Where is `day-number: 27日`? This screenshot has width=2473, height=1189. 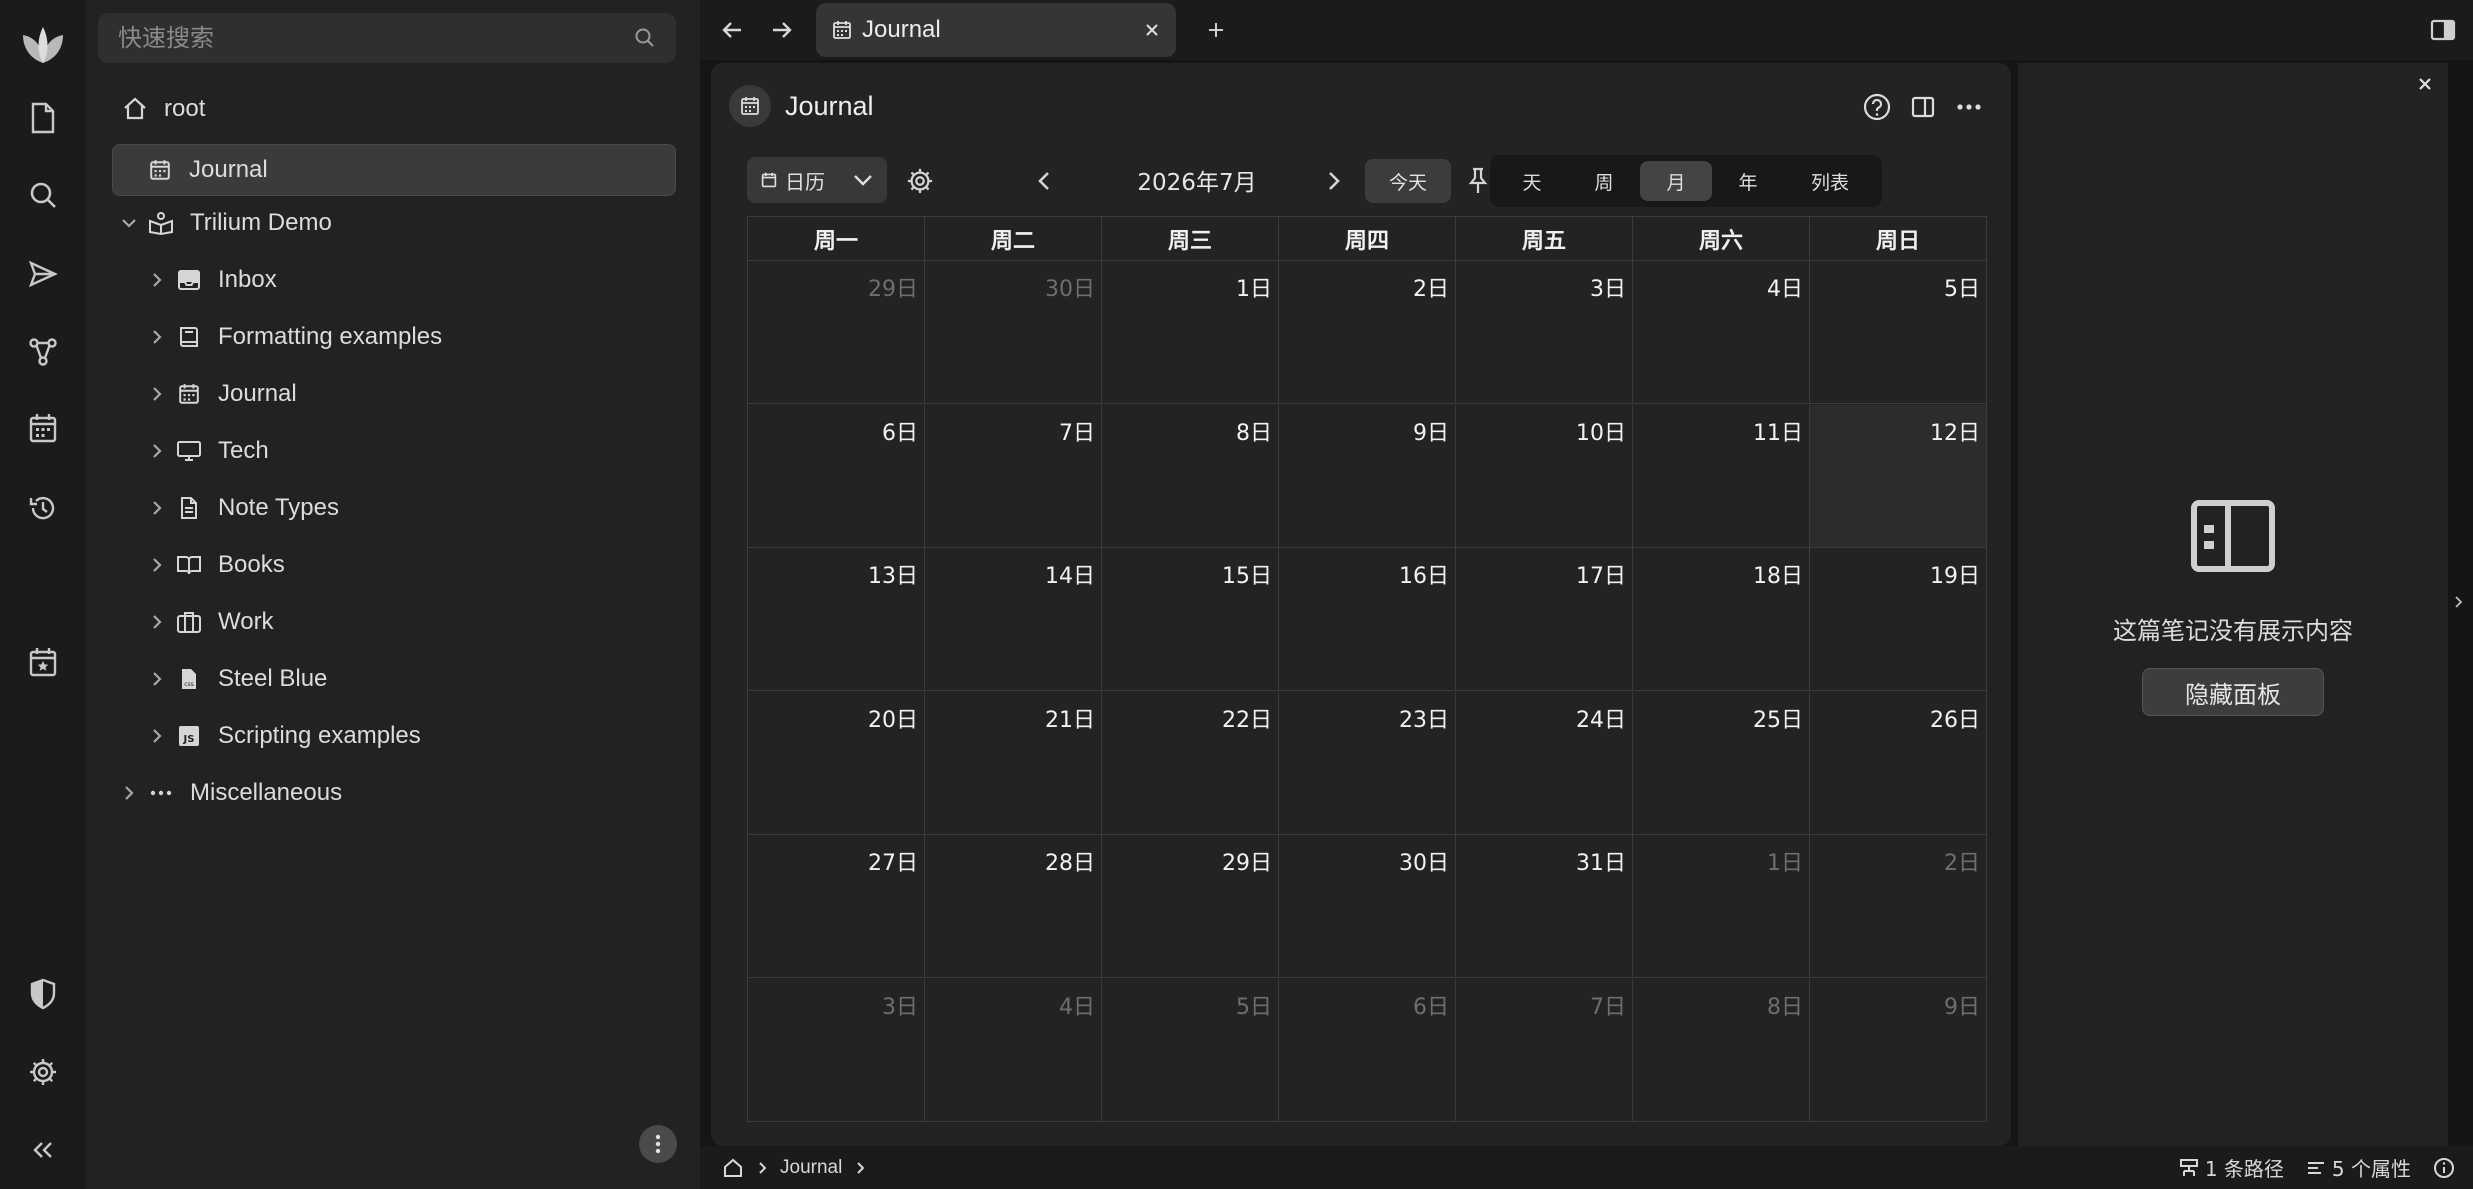 day-number: 27日 is located at coordinates (893, 861).